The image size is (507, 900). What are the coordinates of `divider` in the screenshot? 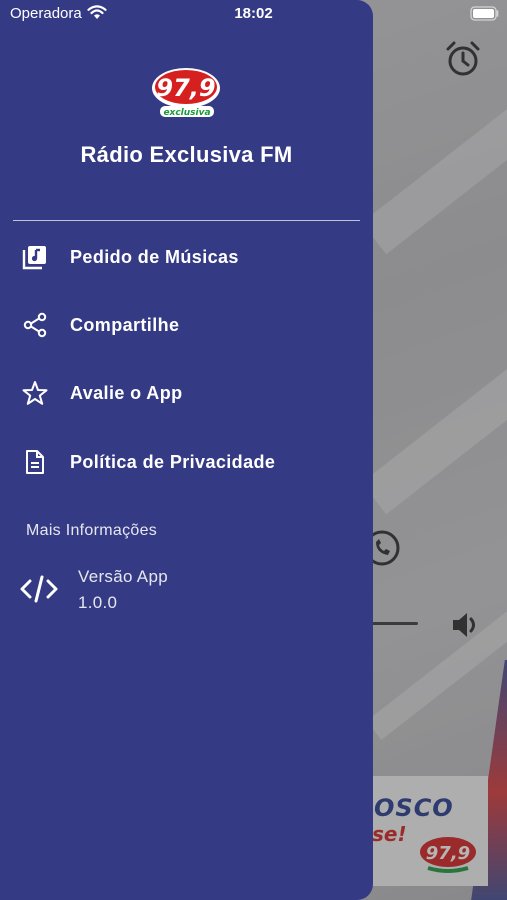 It's located at (186, 220).